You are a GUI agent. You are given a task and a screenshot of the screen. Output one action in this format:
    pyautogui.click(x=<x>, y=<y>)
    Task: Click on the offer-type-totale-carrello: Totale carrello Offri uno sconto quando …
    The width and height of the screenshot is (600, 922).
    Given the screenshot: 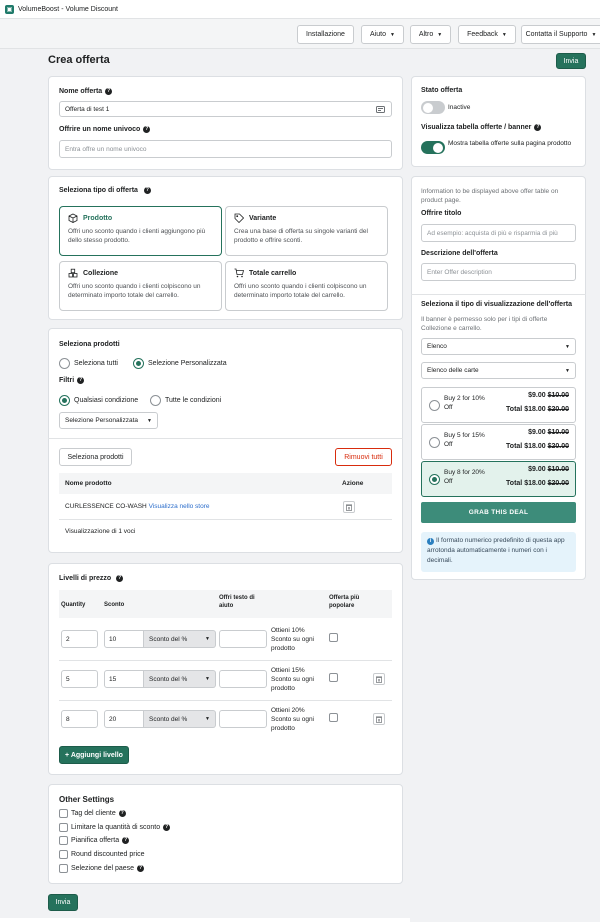 What is the action you would take?
    pyautogui.click(x=306, y=286)
    